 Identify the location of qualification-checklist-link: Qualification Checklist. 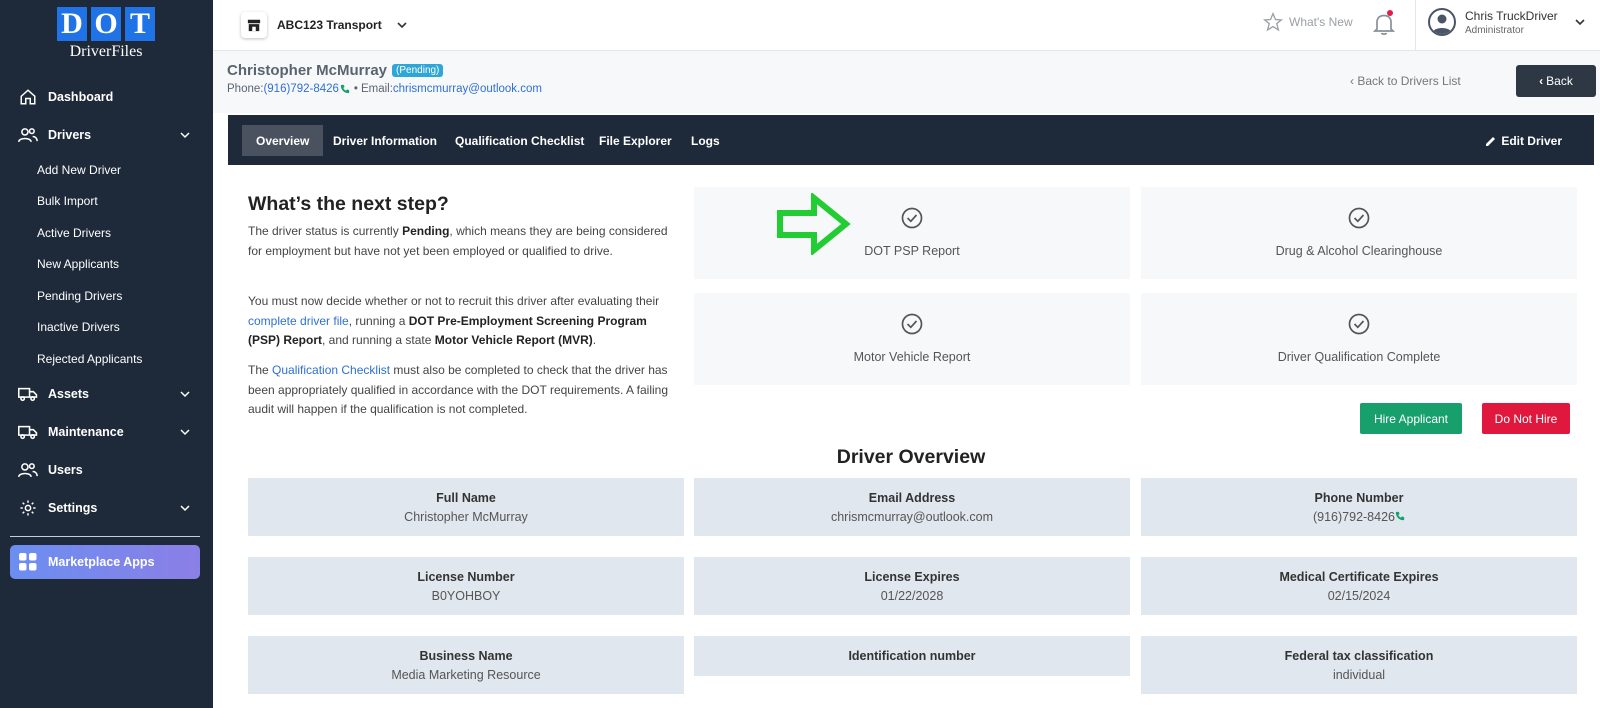
(331, 370).